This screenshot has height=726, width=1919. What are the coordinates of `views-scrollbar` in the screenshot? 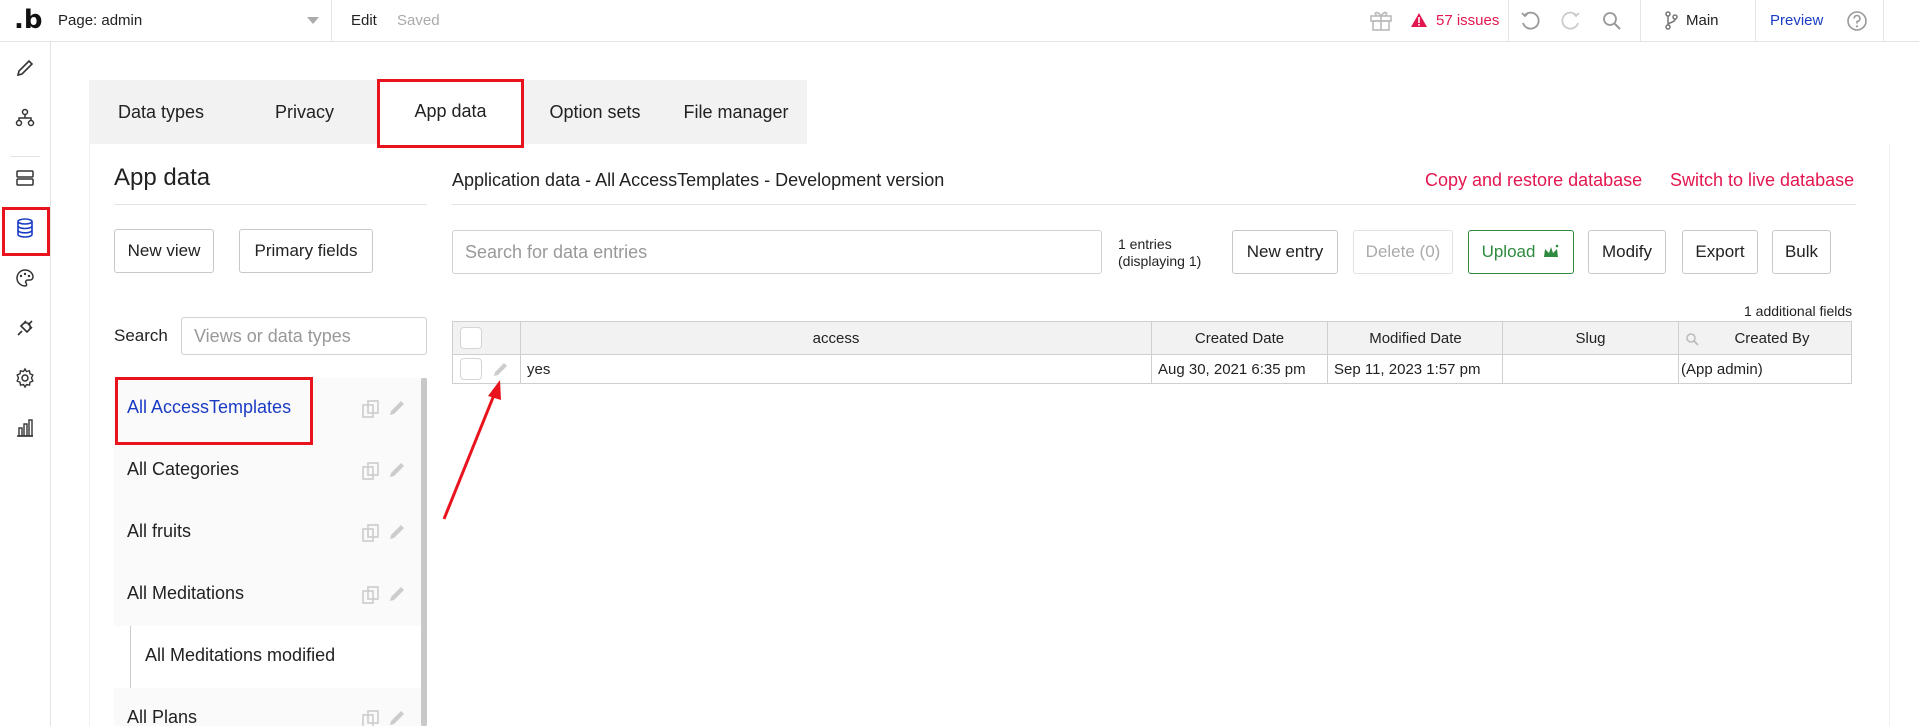 It's located at (424, 552).